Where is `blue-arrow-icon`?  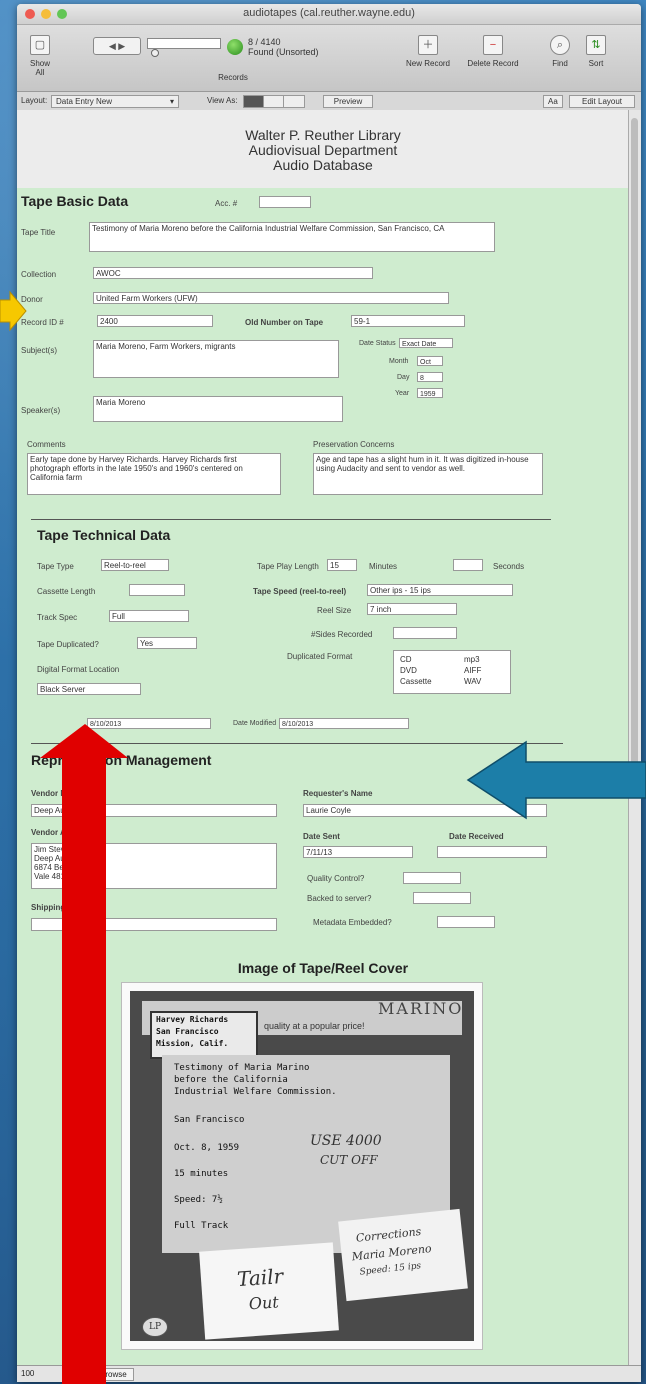 blue-arrow-icon is located at coordinates (556, 780).